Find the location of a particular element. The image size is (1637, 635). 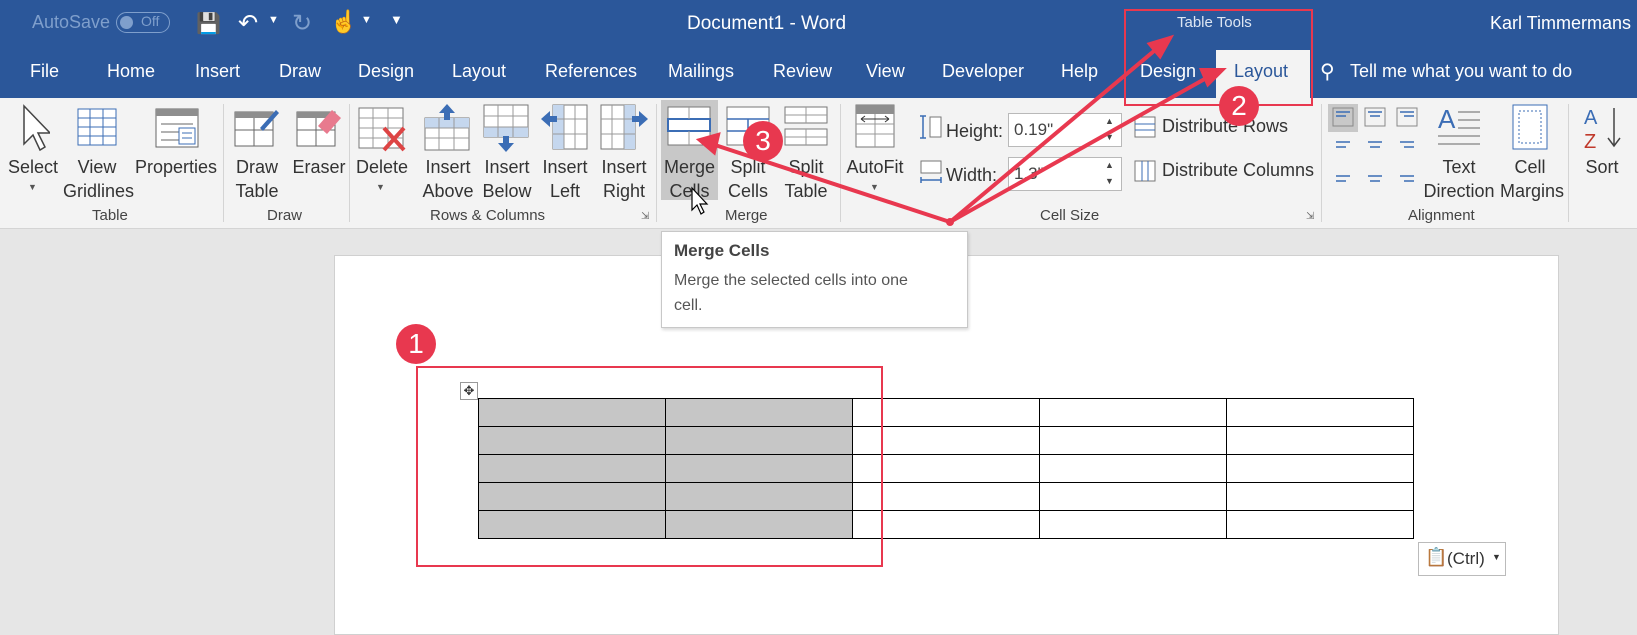

annotation-arrows is located at coordinates (961, 130).